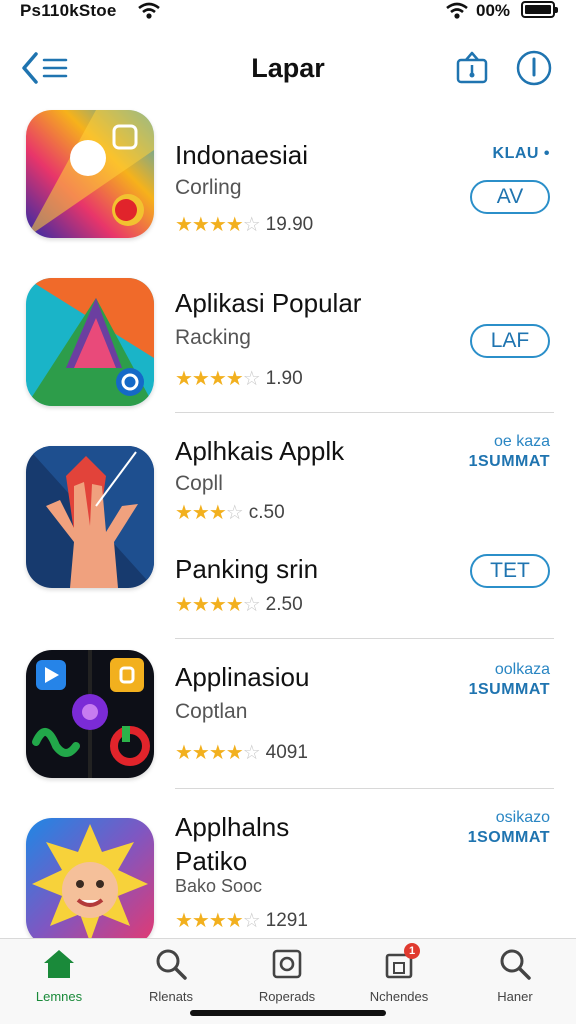 The width and height of the screenshot is (576, 1024). I want to click on app-tag: oolkaza 1SUMMAT, so click(509, 680).